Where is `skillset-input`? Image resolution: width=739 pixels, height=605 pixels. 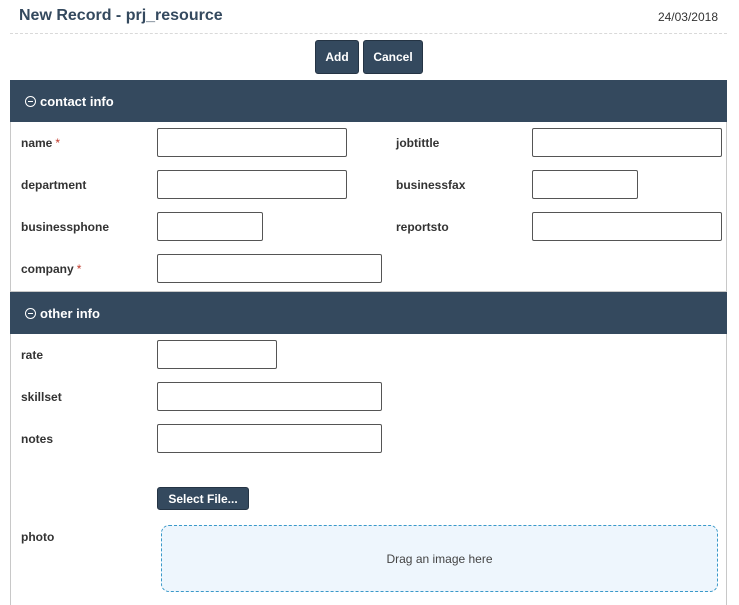 skillset-input is located at coordinates (269, 396).